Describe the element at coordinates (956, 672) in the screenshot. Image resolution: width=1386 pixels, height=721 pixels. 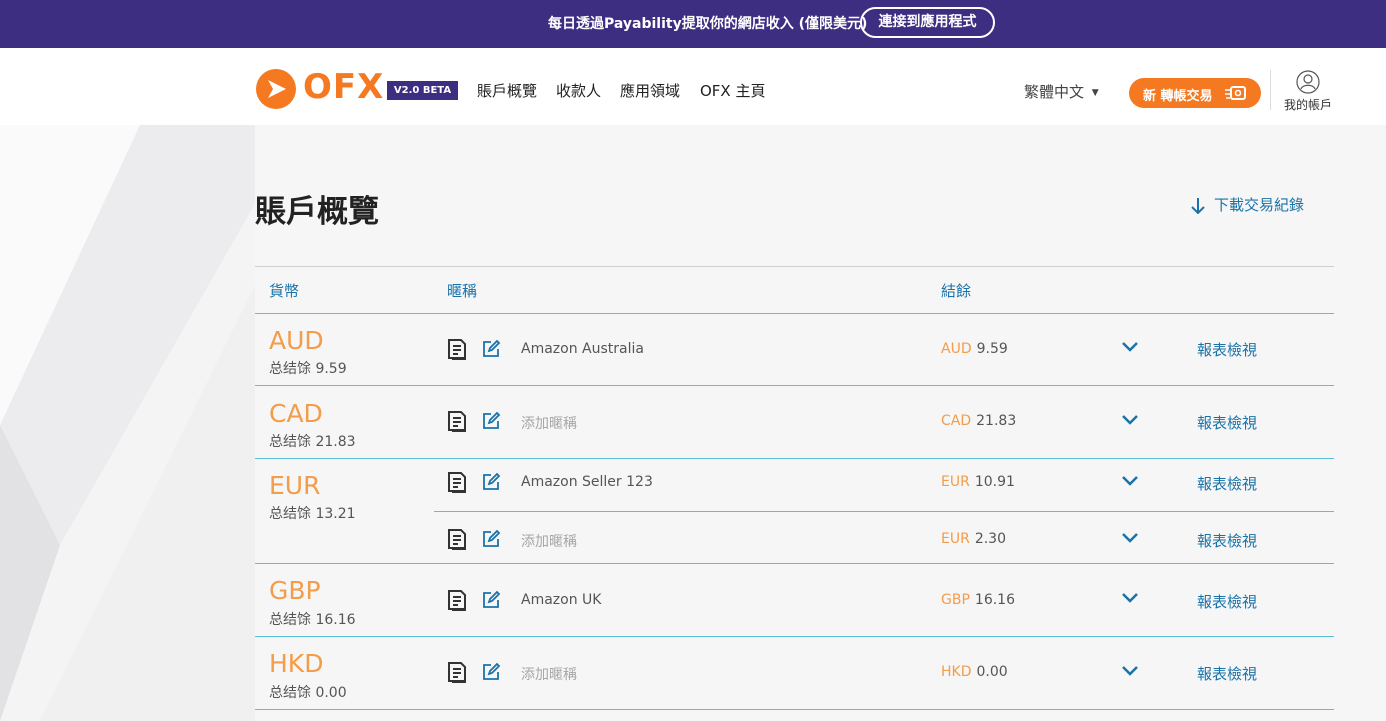
I see `balance-code: HKD` at that location.